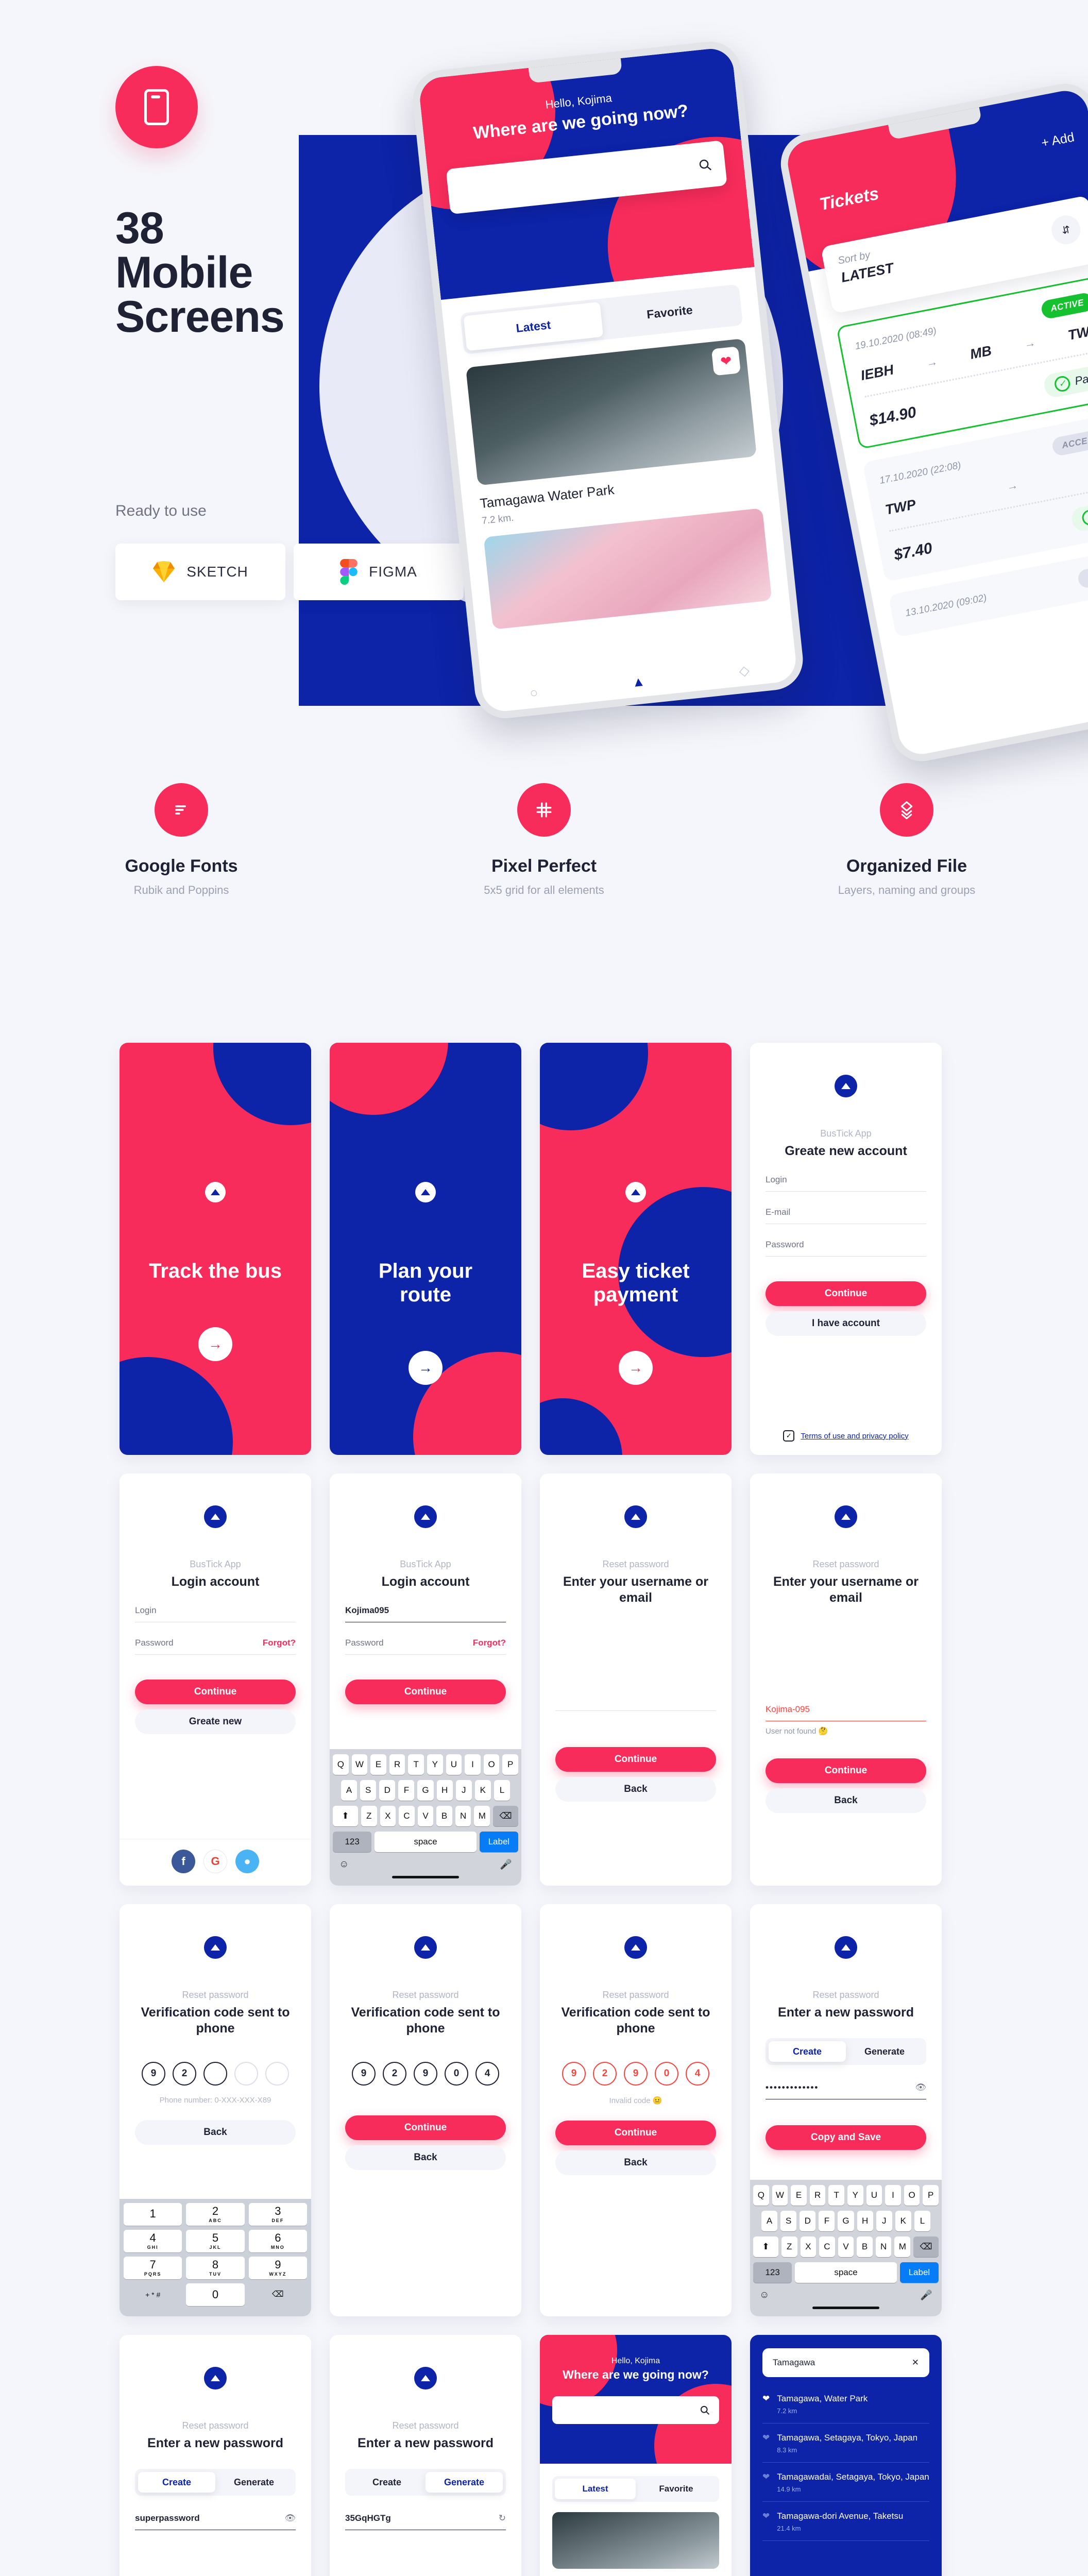 The width and height of the screenshot is (1088, 2576). I want to click on key-c: C, so click(827, 2246).